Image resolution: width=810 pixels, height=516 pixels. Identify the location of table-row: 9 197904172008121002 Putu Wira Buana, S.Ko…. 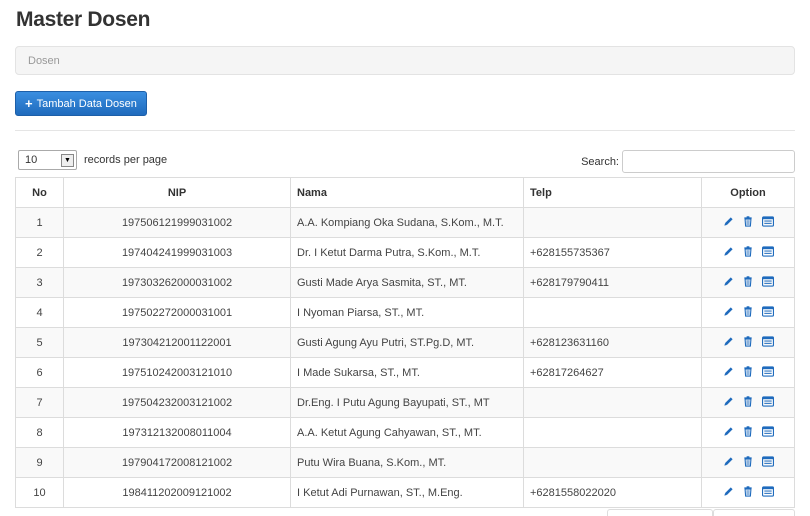
(405, 462).